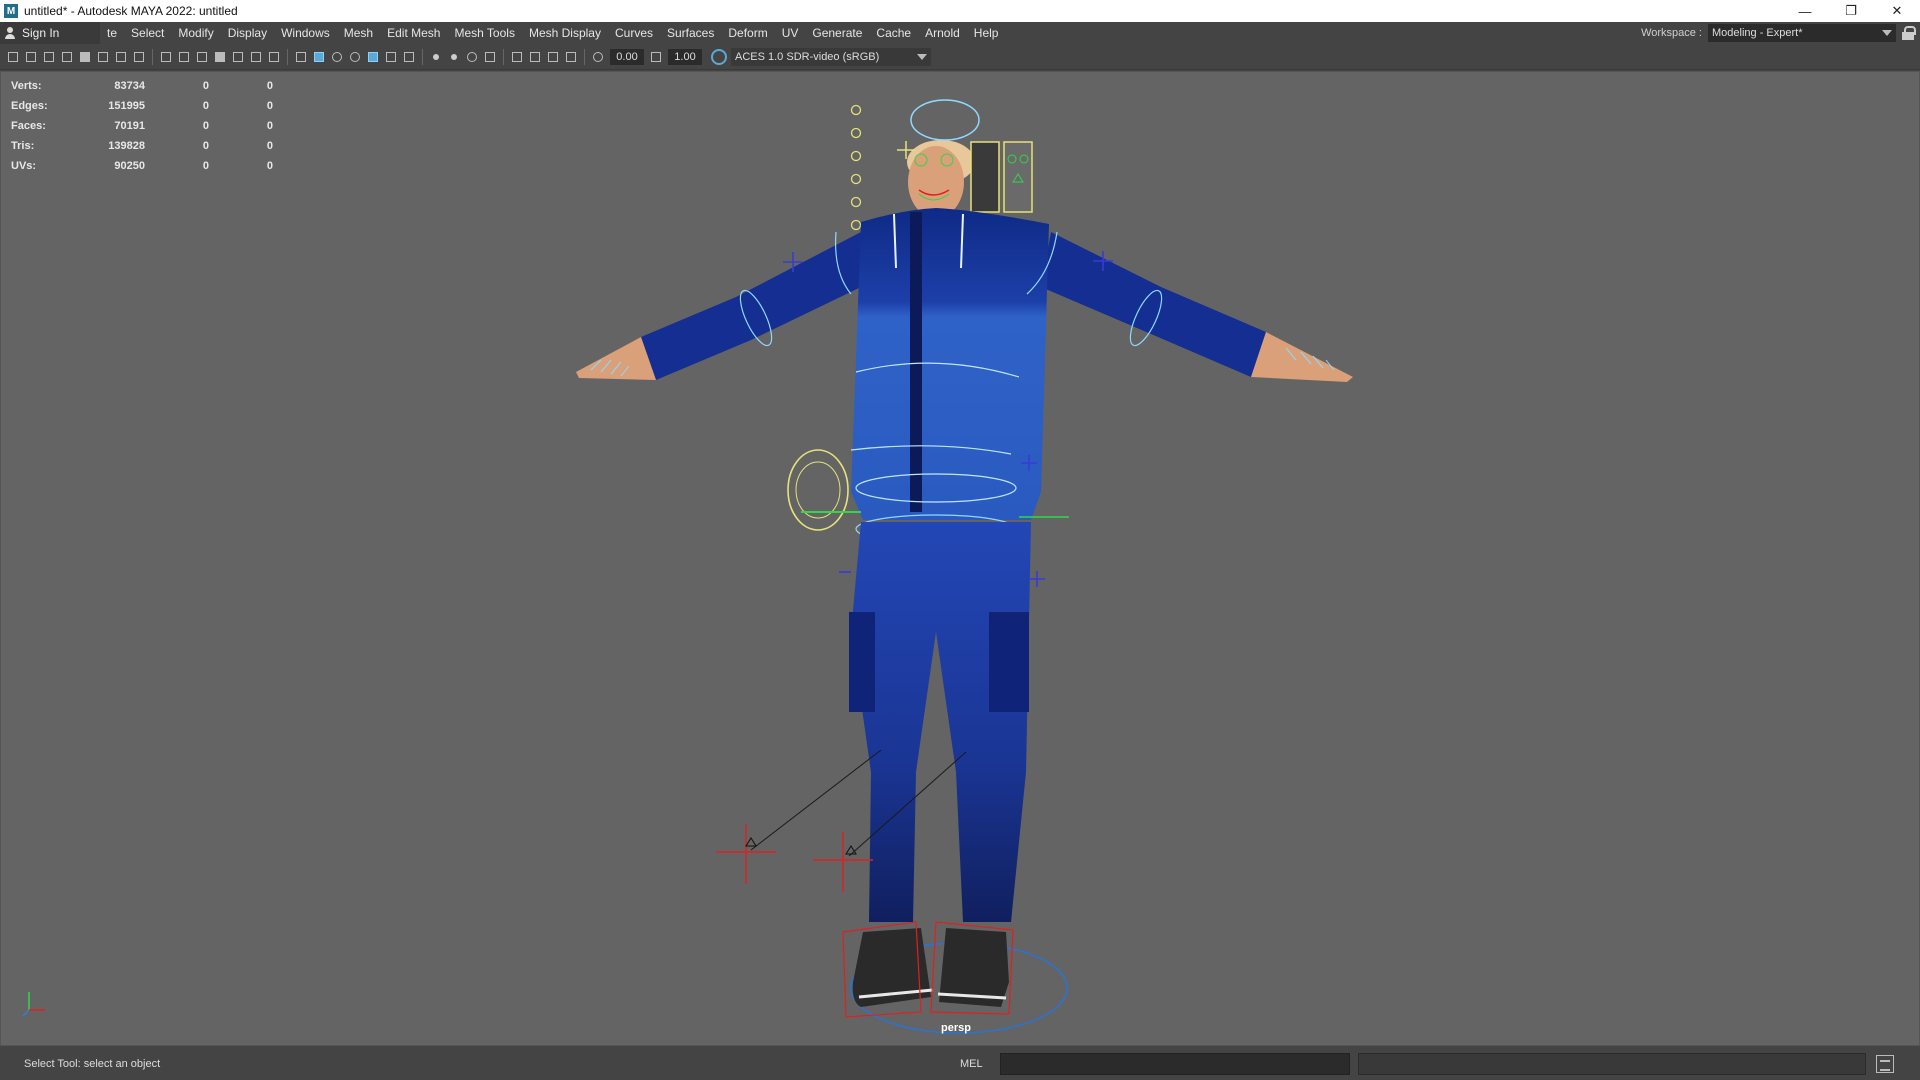 This screenshot has height=1080, width=1920. Describe the element at coordinates (139, 57) in the screenshot. I see `edit-icon` at that location.